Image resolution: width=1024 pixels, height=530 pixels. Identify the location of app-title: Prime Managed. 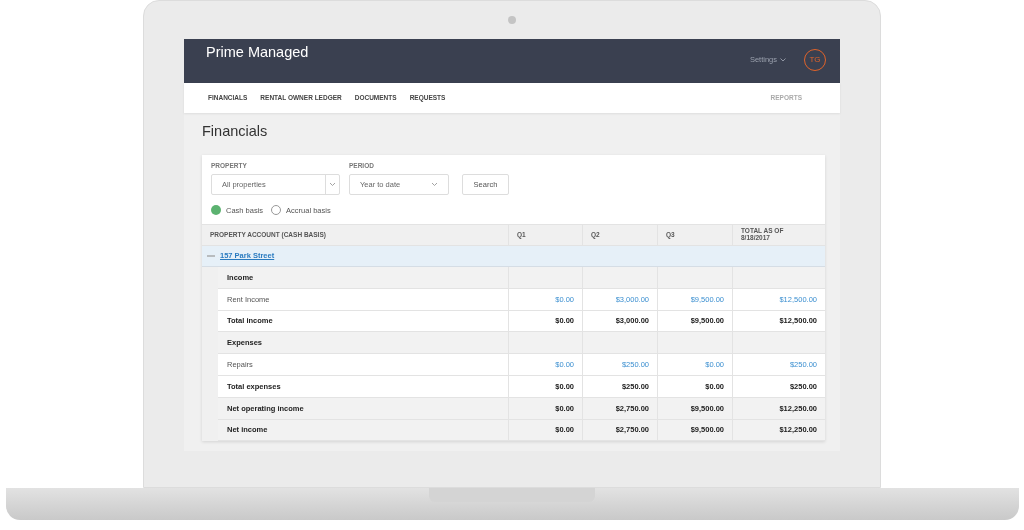
(257, 52).